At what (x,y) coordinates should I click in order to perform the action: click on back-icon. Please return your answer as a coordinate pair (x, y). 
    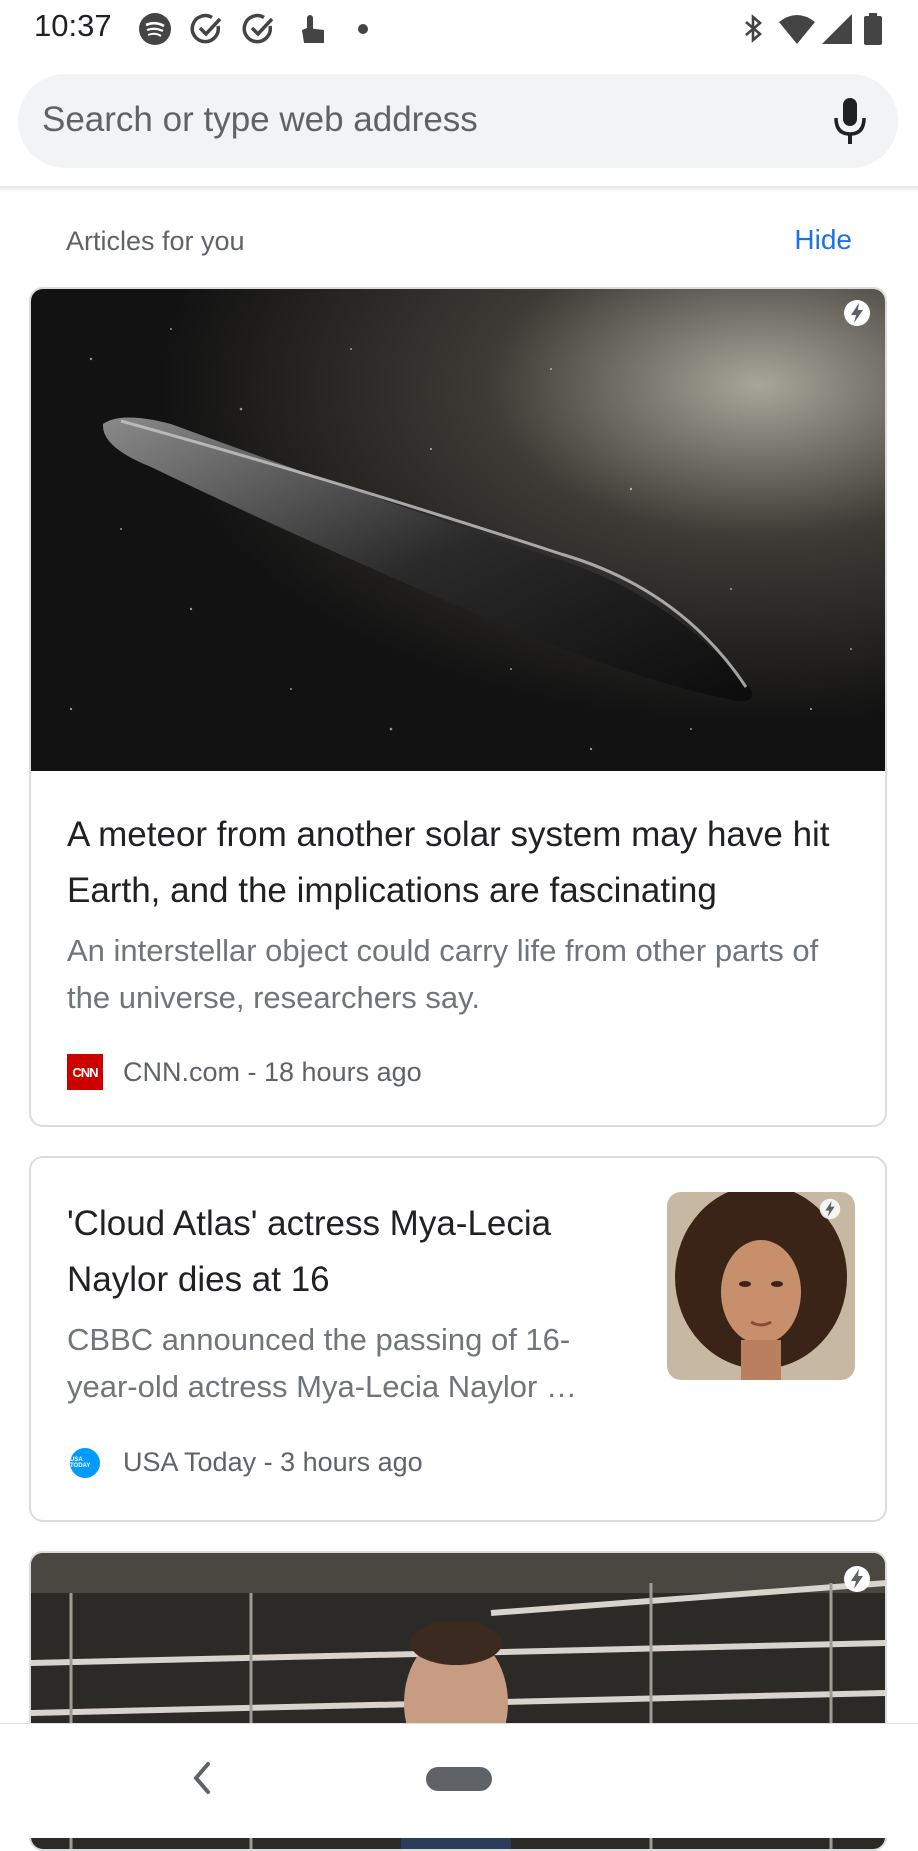
    Looking at the image, I should click on (201, 1778).